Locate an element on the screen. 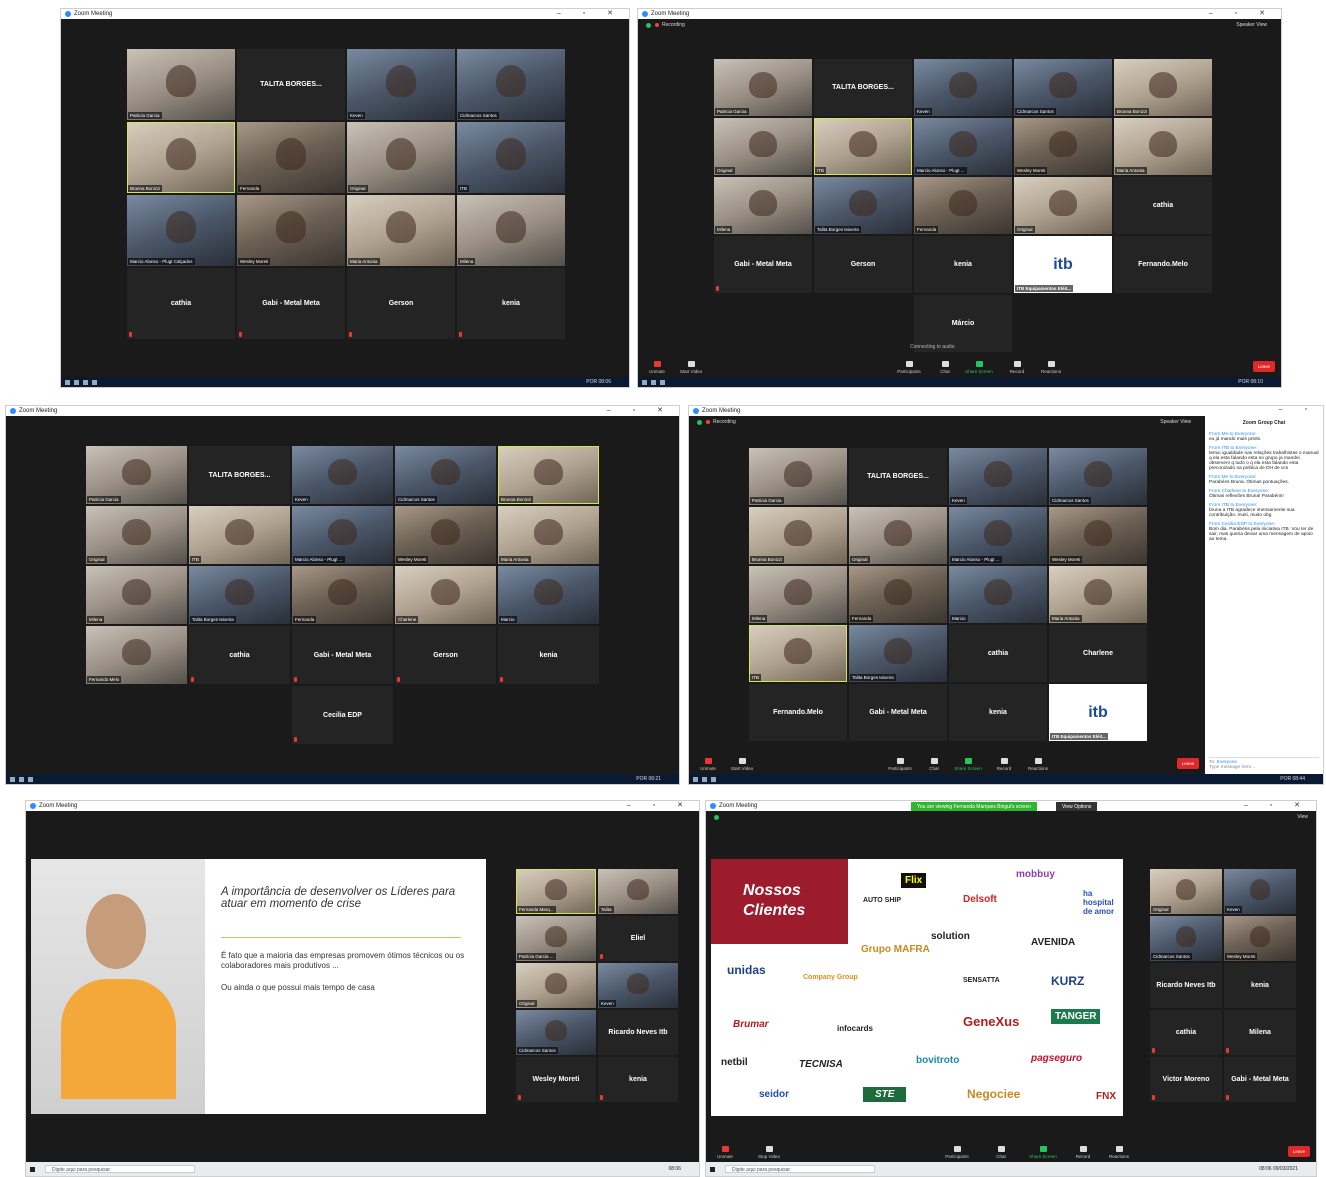 The image size is (1326, 1177). video-tile: Ricardo Neves Itb is located at coordinates (638, 1032).